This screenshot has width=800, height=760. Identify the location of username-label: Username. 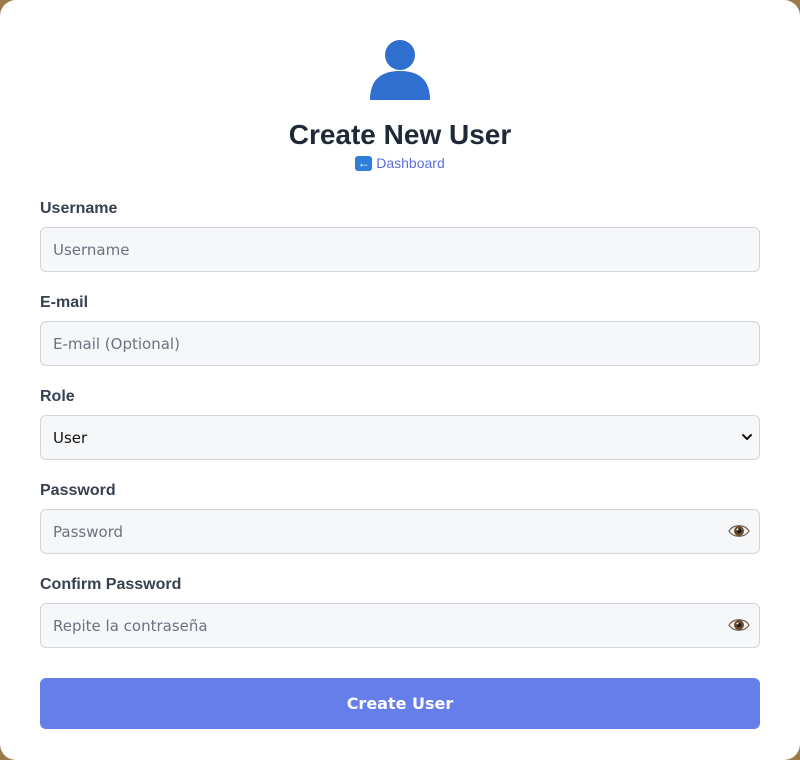
(79, 208).